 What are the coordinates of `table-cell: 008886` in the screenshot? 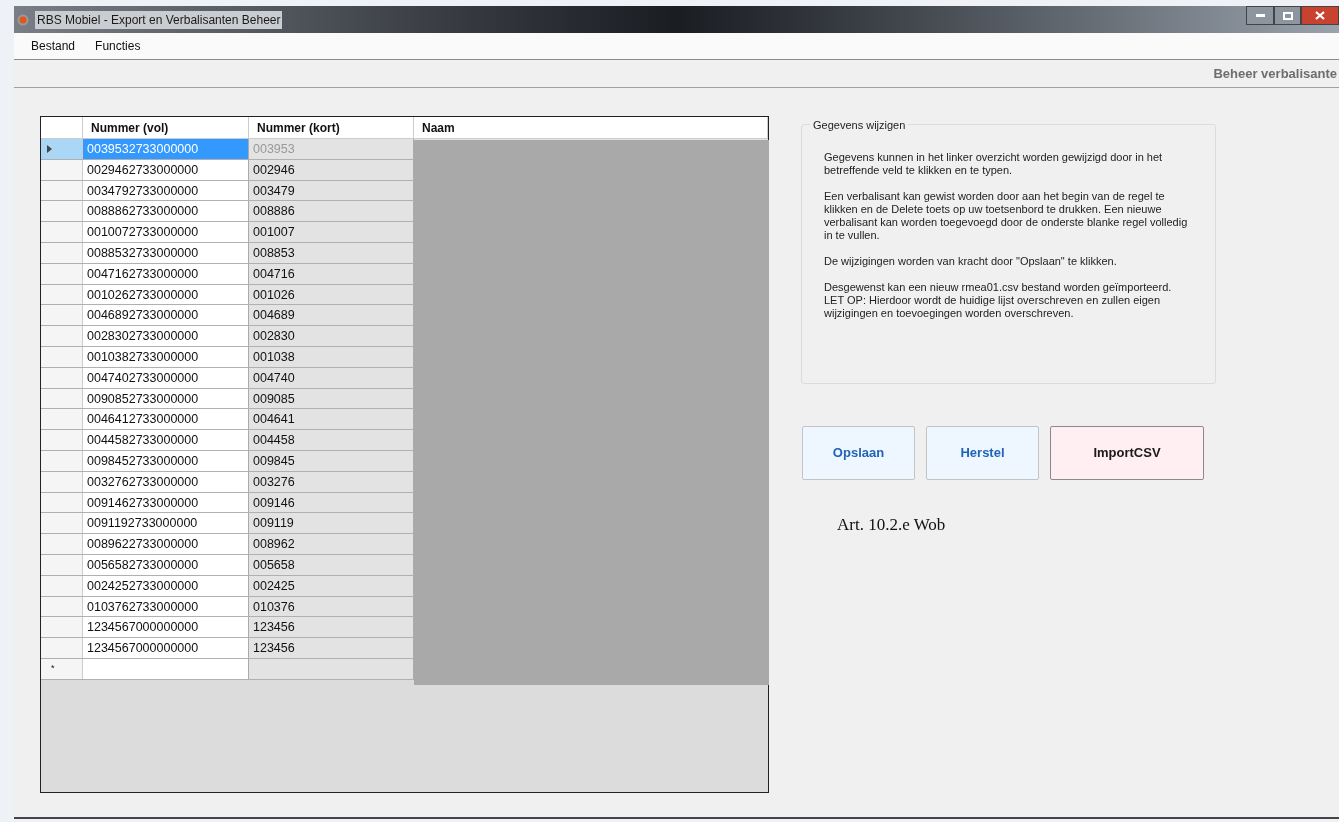 It's located at (331, 211).